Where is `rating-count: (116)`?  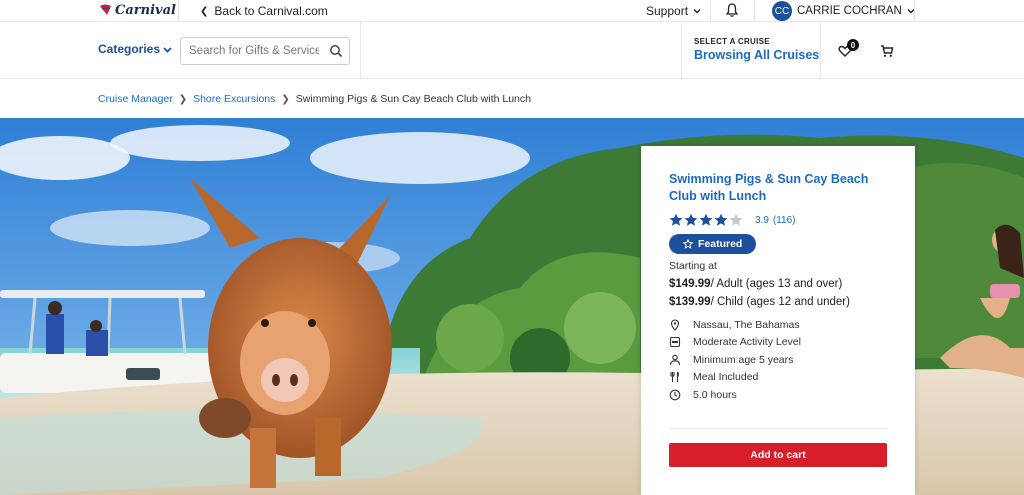
rating-count: (116) is located at coordinates (784, 220).